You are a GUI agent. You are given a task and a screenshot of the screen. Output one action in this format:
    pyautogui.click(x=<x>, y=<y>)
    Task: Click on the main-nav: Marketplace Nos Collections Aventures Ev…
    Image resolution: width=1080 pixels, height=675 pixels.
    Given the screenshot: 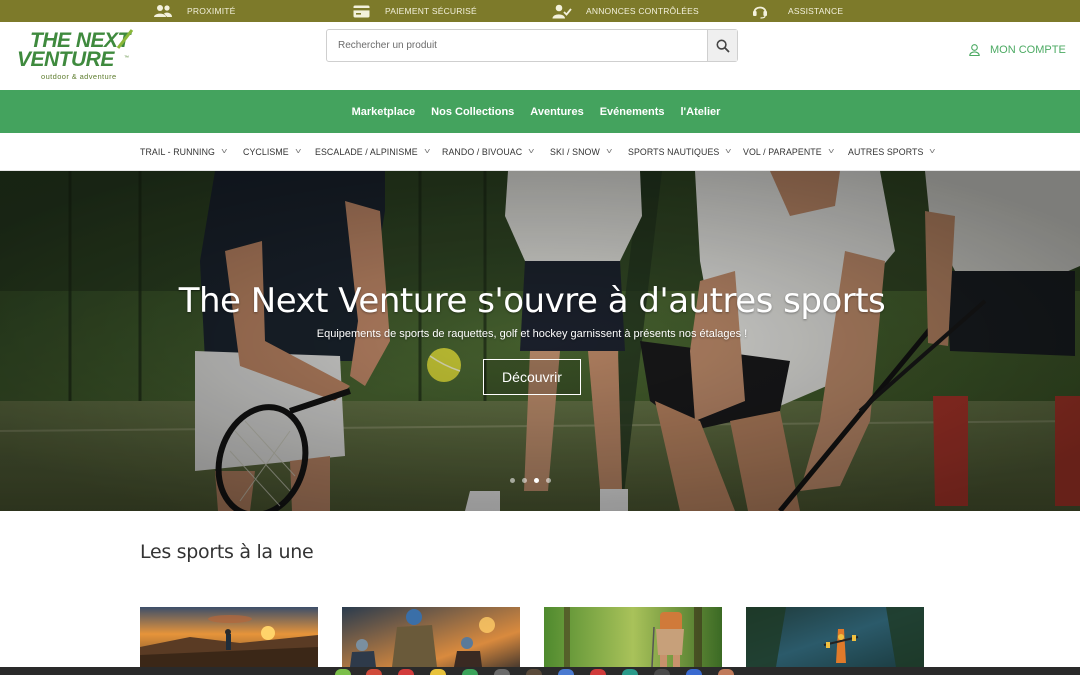 What is the action you would take?
    pyautogui.click(x=540, y=111)
    